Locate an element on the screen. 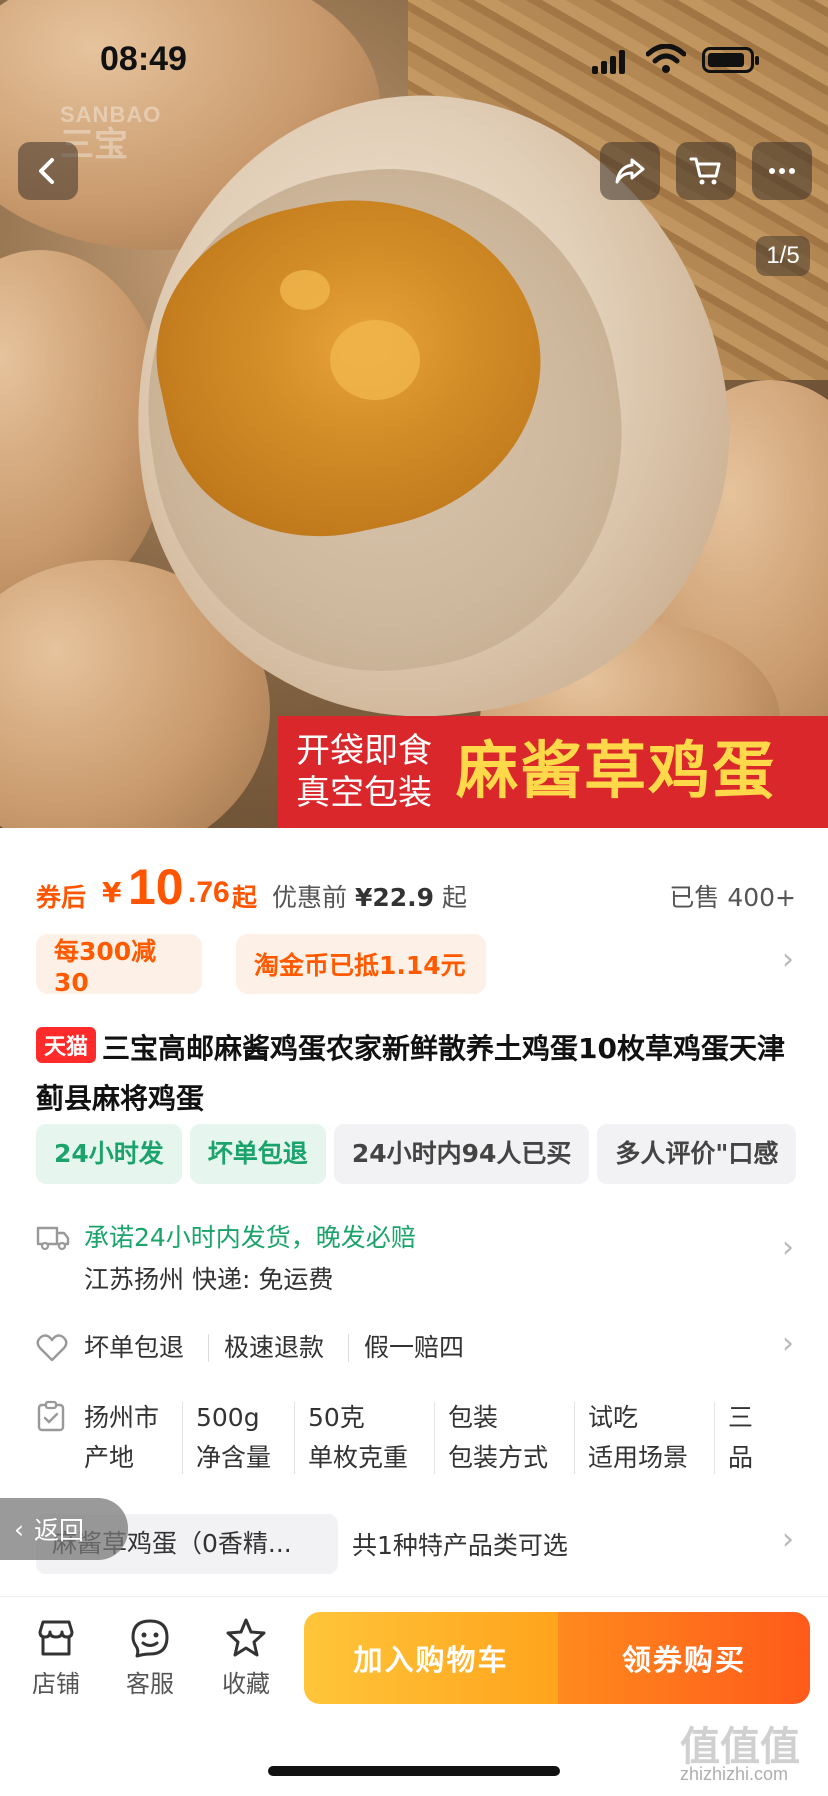 The width and height of the screenshot is (828, 1796). customer-service-button: 客服 is located at coordinates (150, 1657).